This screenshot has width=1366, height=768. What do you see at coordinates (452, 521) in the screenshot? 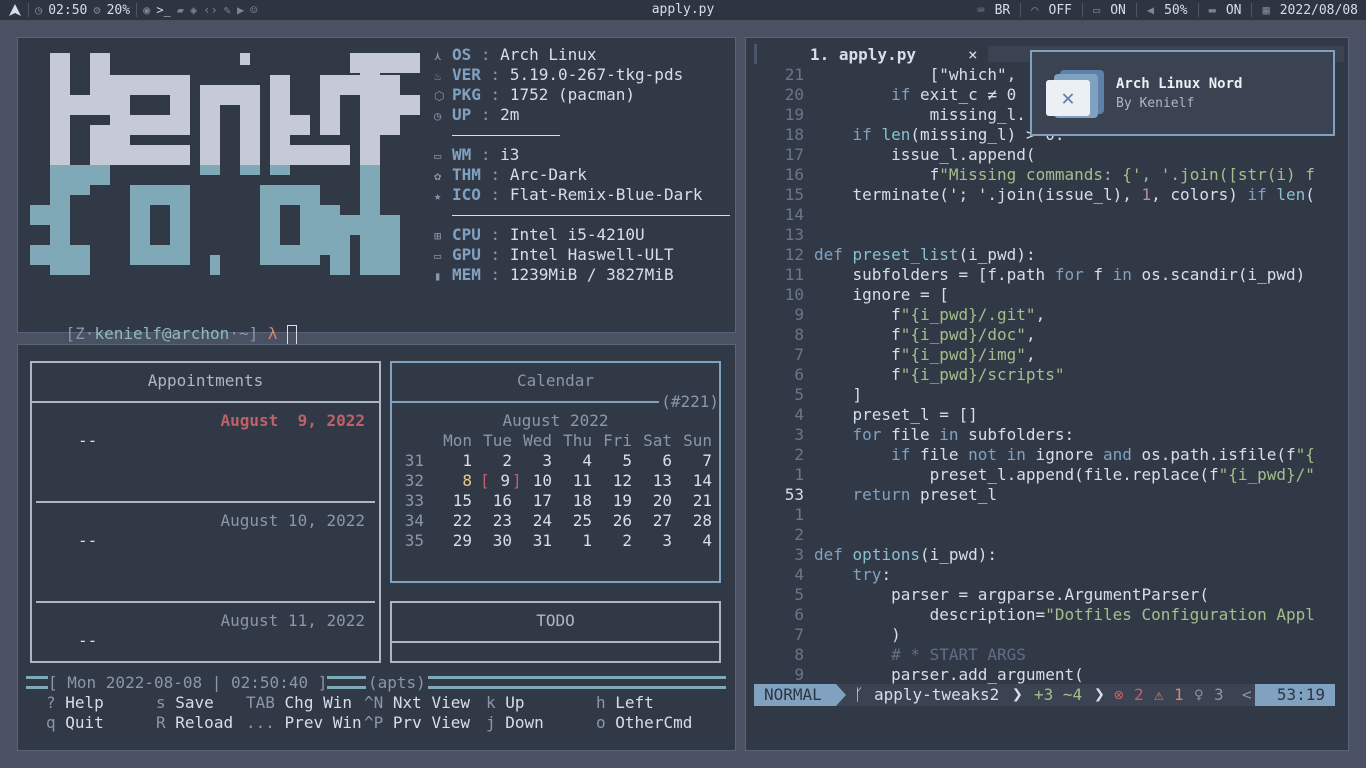
I see `calendar-day: 22` at bounding box center [452, 521].